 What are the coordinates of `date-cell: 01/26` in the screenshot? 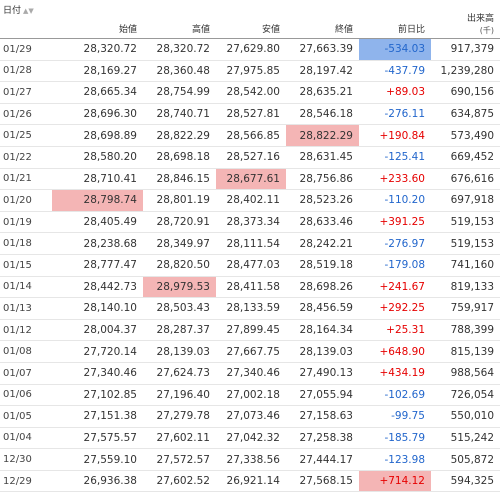 It's located at (26, 114).